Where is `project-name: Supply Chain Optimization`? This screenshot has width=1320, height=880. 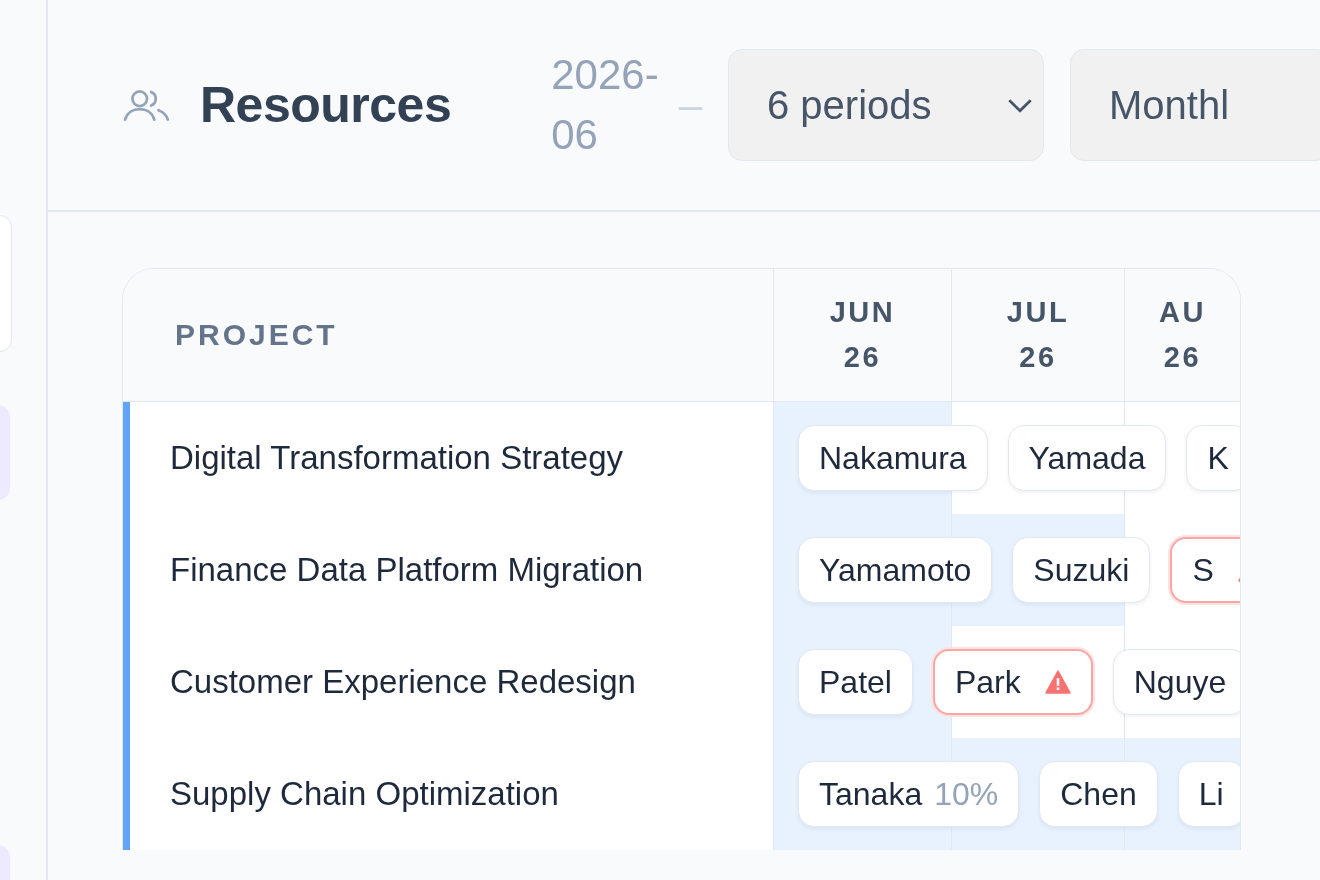 project-name: Supply Chain Optimization is located at coordinates (364, 794).